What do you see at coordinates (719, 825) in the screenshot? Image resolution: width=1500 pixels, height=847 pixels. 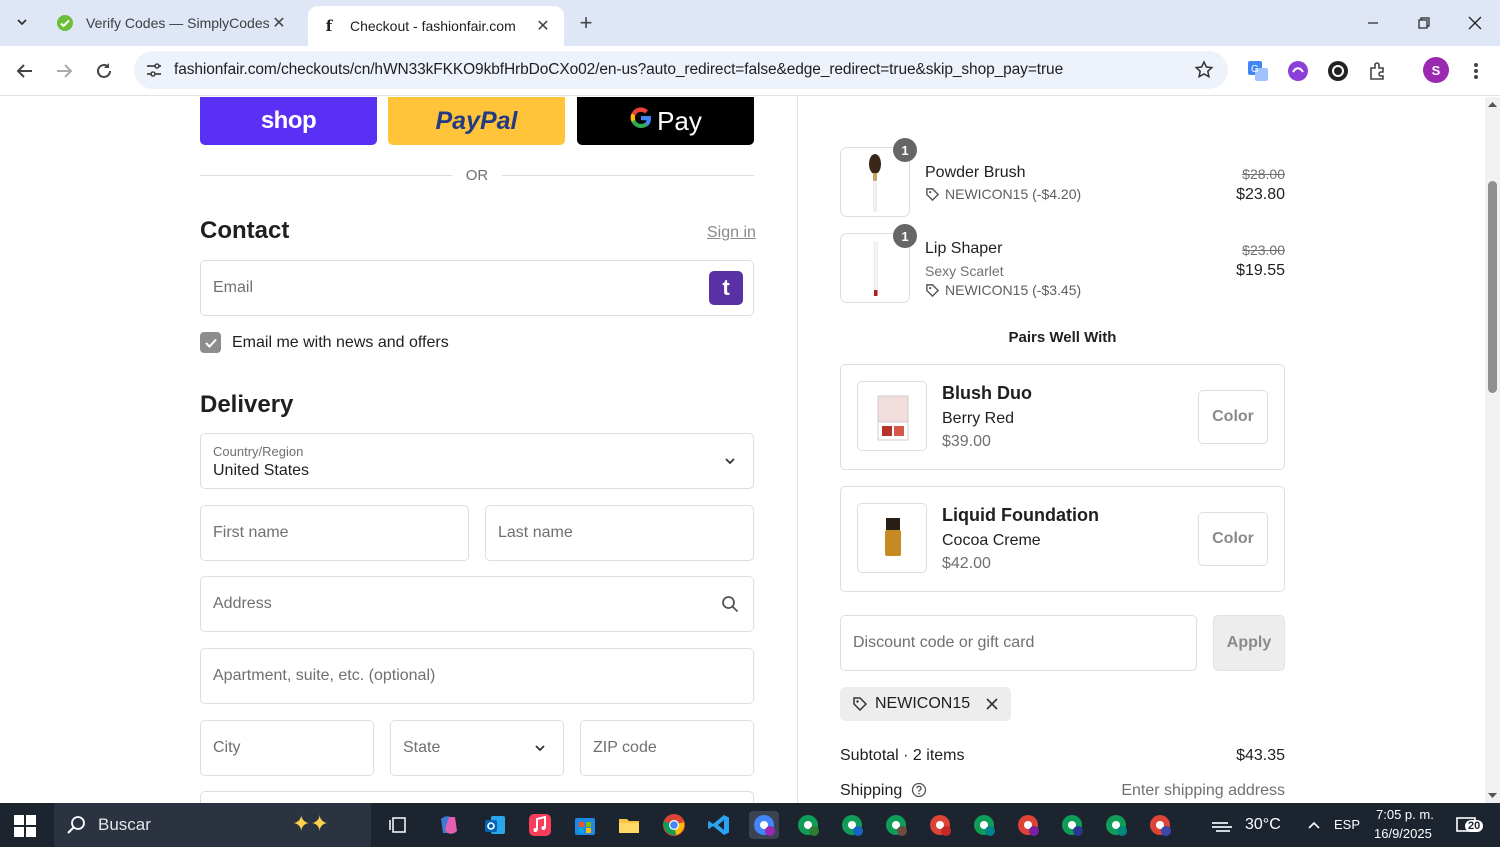 I see `vscode-icon` at bounding box center [719, 825].